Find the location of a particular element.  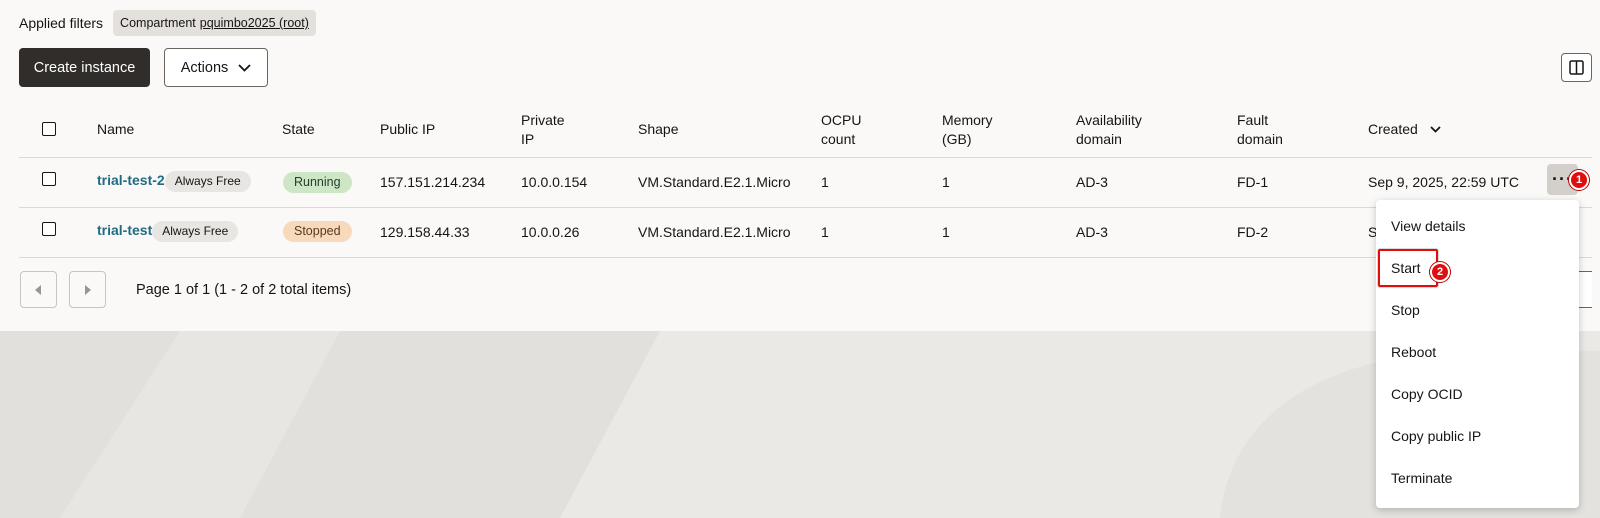

compartment-filter-chip: Compartment pquimbo2025 (root) is located at coordinates (214, 23).